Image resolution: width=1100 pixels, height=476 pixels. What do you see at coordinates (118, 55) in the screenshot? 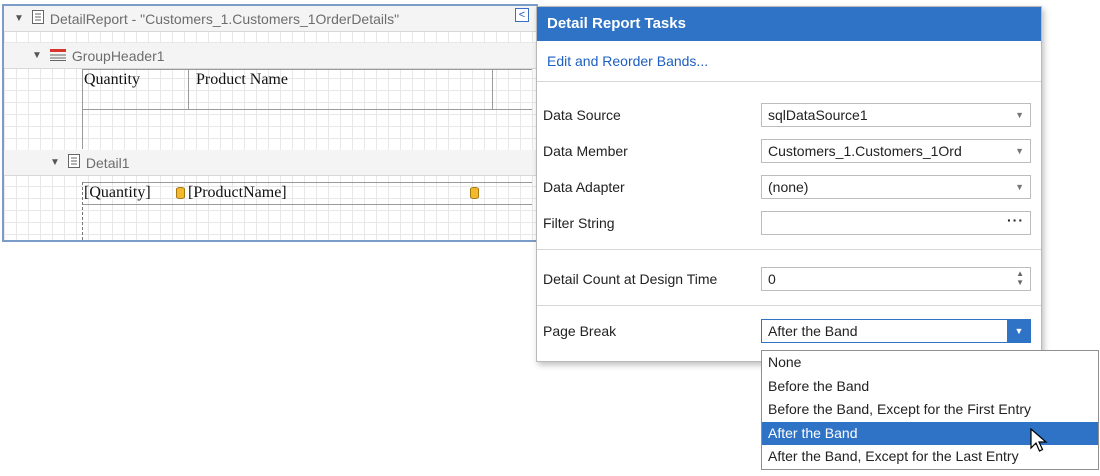
I see `group-header-title: GroupHeader1` at bounding box center [118, 55].